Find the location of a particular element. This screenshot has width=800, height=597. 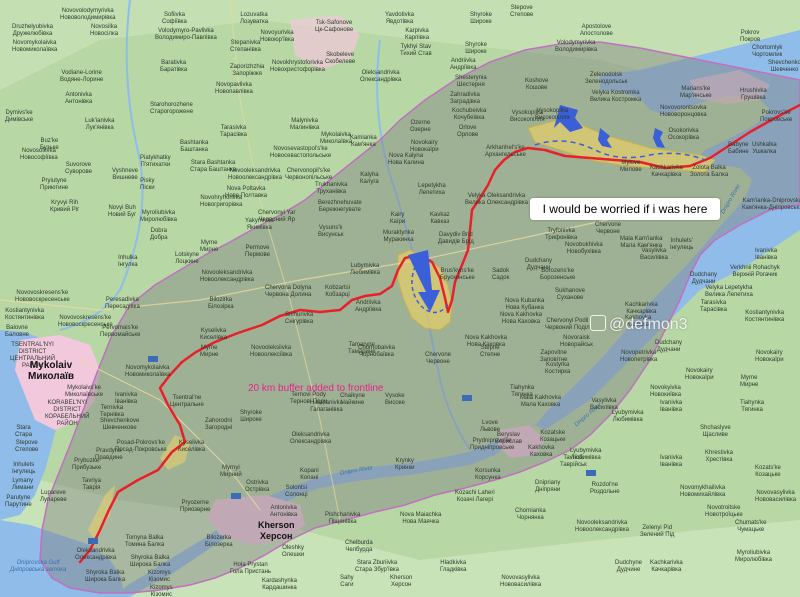

watermark-text: @defmon3 is located at coordinates (648, 324).